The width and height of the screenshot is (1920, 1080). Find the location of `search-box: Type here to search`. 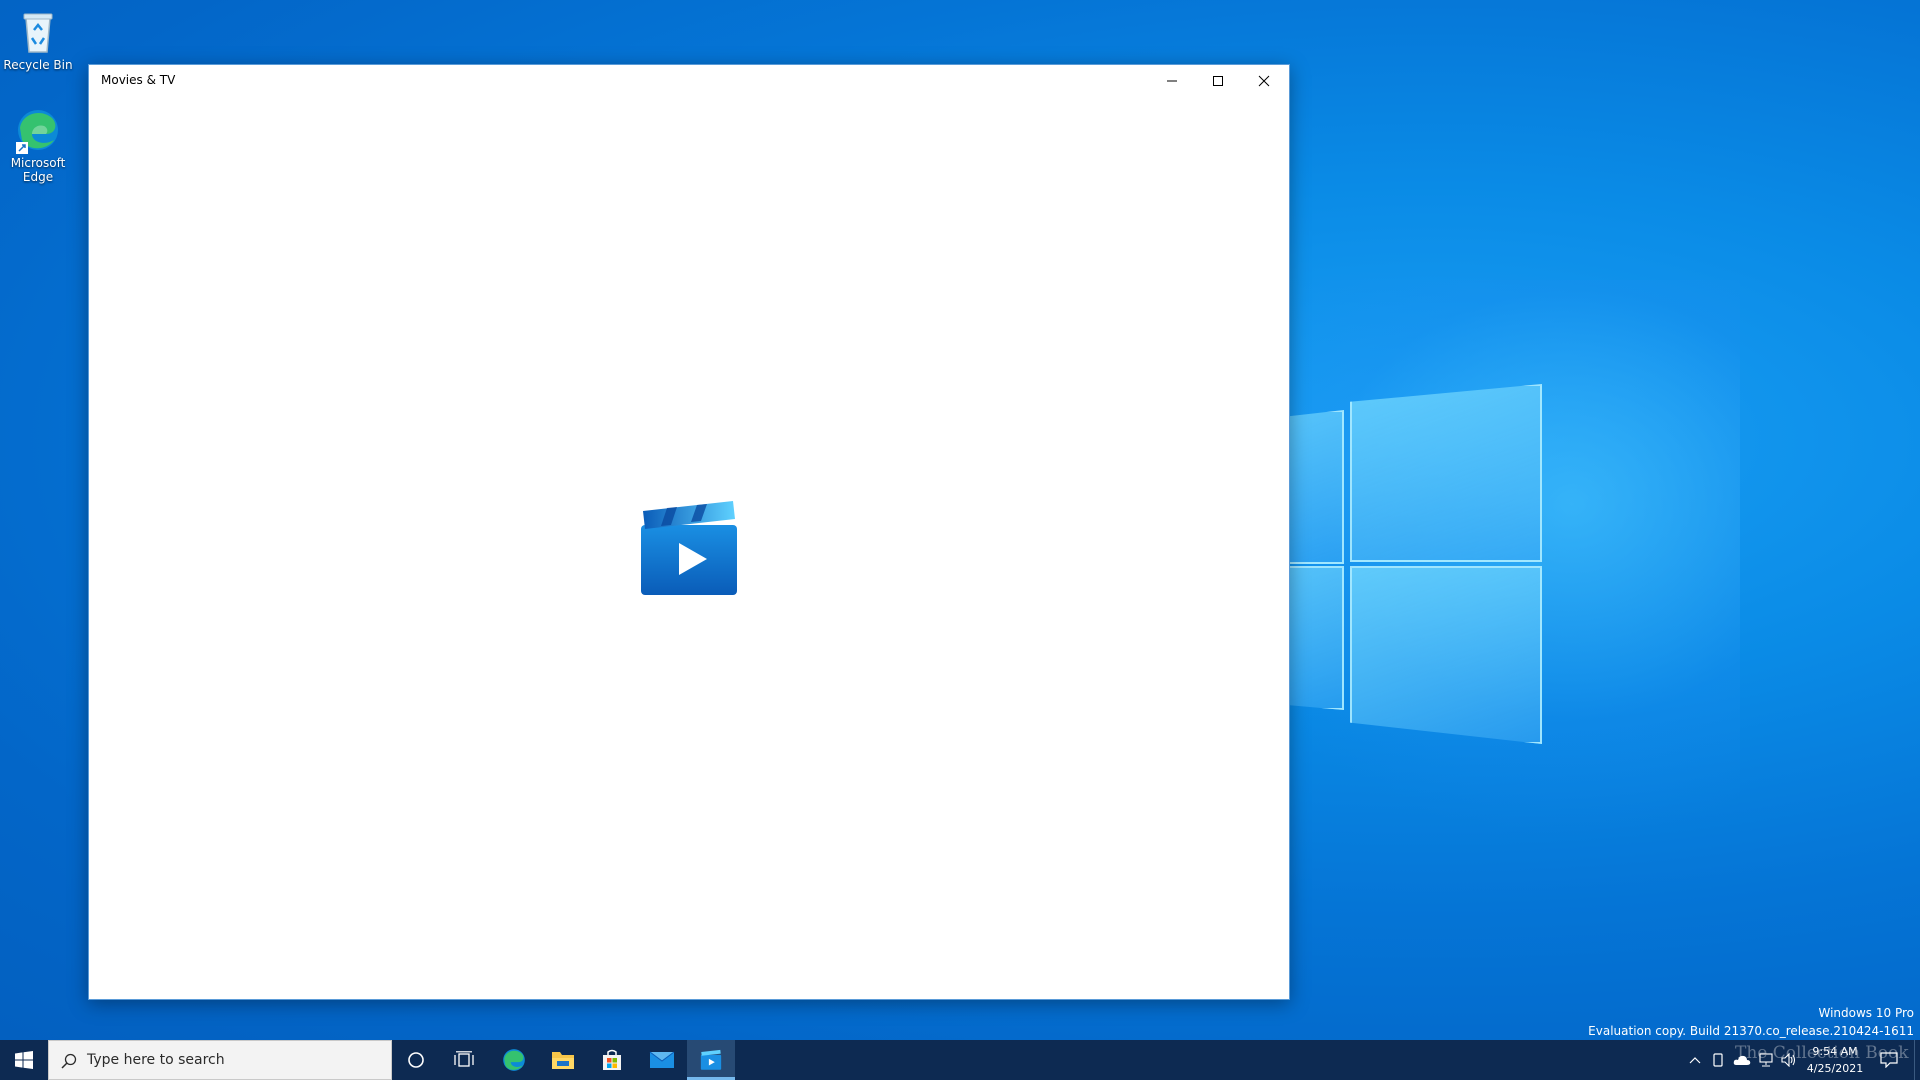

search-box: Type here to search is located at coordinates (220, 1060).